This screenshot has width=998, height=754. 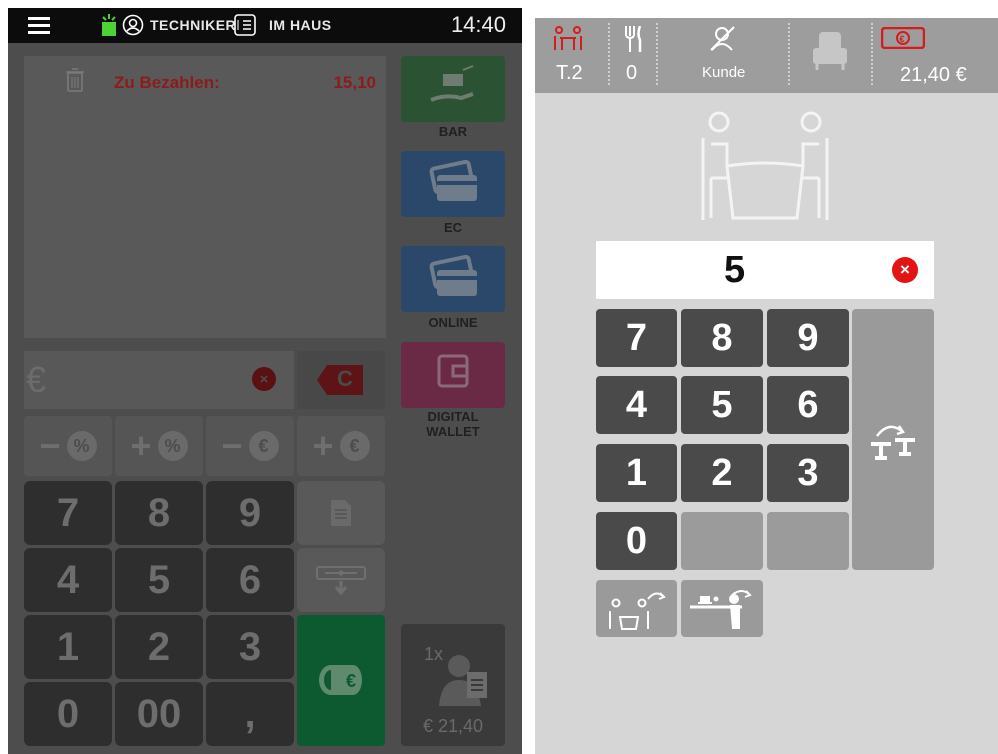 I want to click on customer-bill-button: 1x € 21,40, so click(x=453, y=685).